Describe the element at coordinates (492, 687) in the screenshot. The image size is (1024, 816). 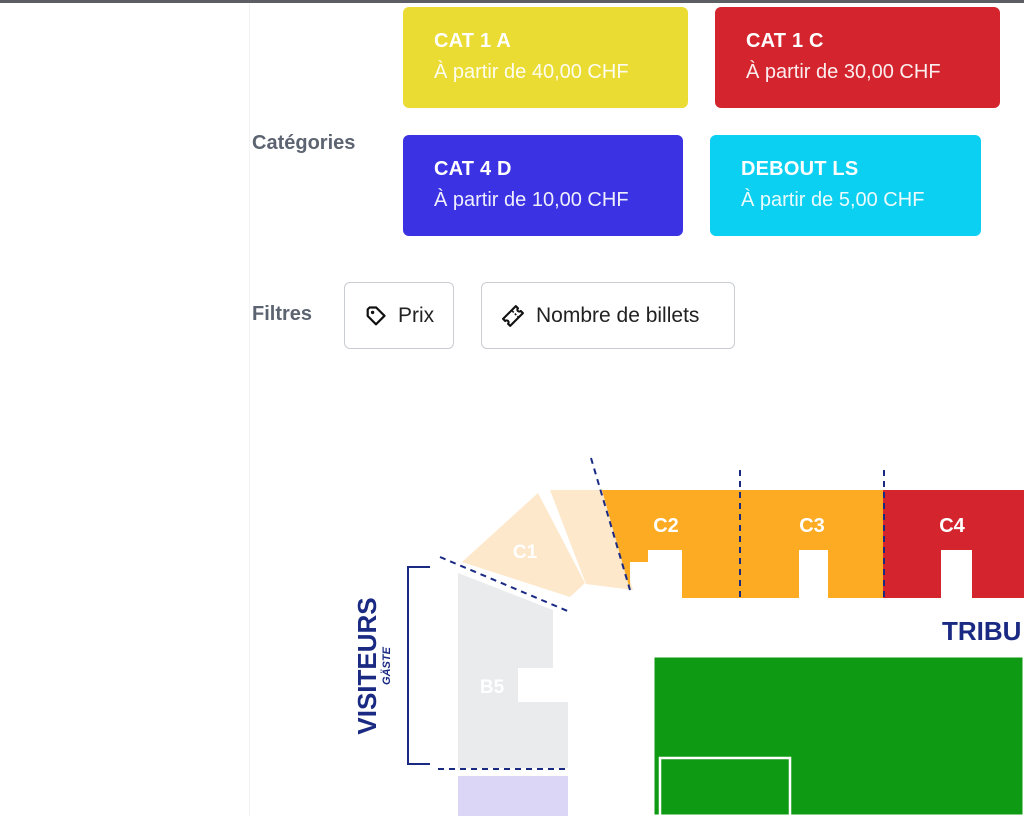
I see `section-b5-label: B5` at that location.